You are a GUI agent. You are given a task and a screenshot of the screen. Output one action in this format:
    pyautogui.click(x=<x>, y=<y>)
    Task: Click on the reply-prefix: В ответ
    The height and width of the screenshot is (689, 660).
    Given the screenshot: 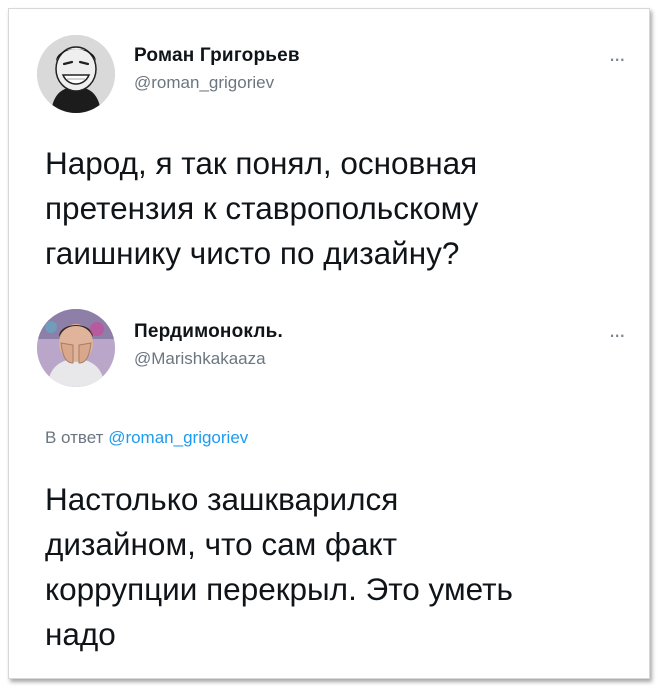 What is the action you would take?
    pyautogui.click(x=74, y=437)
    